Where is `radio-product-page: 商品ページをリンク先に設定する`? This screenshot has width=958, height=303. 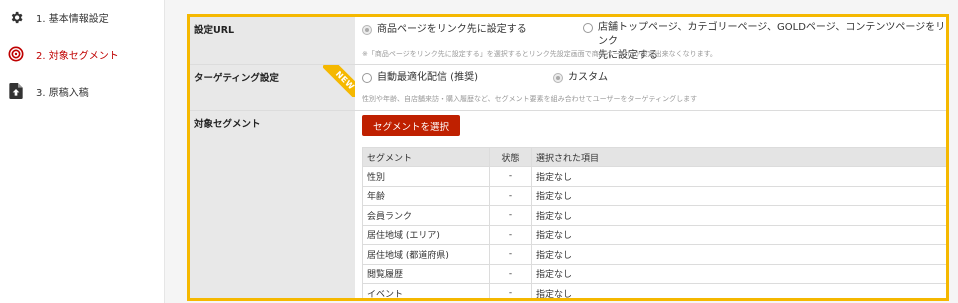 radio-product-page: 商品ページをリンク先に設定する is located at coordinates (444, 30).